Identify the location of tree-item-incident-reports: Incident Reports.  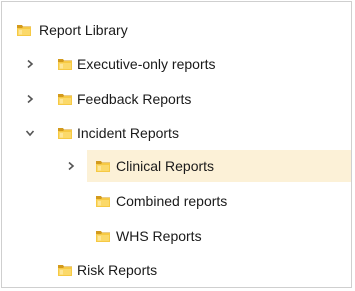
(176, 133).